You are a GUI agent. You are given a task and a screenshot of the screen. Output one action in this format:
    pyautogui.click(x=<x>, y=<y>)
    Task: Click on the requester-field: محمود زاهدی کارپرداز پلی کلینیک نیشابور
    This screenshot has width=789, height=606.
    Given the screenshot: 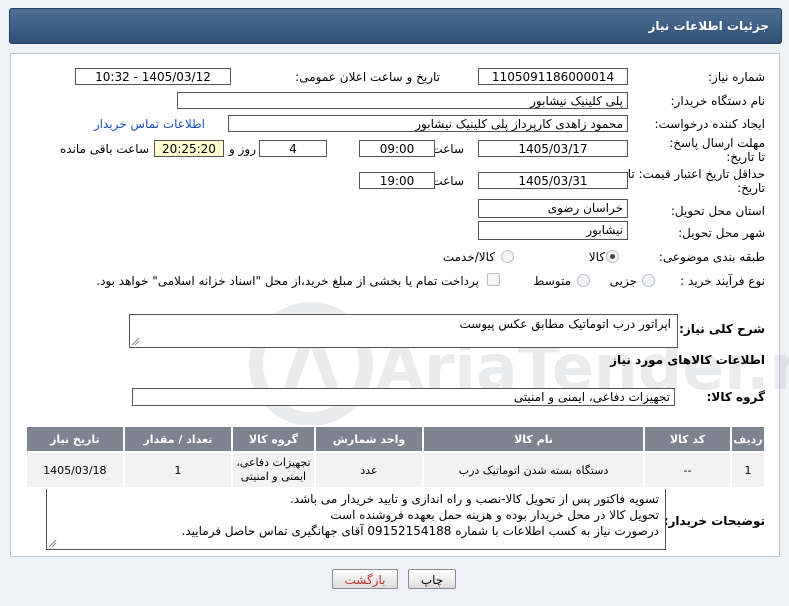 What is the action you would take?
    pyautogui.click(x=428, y=123)
    